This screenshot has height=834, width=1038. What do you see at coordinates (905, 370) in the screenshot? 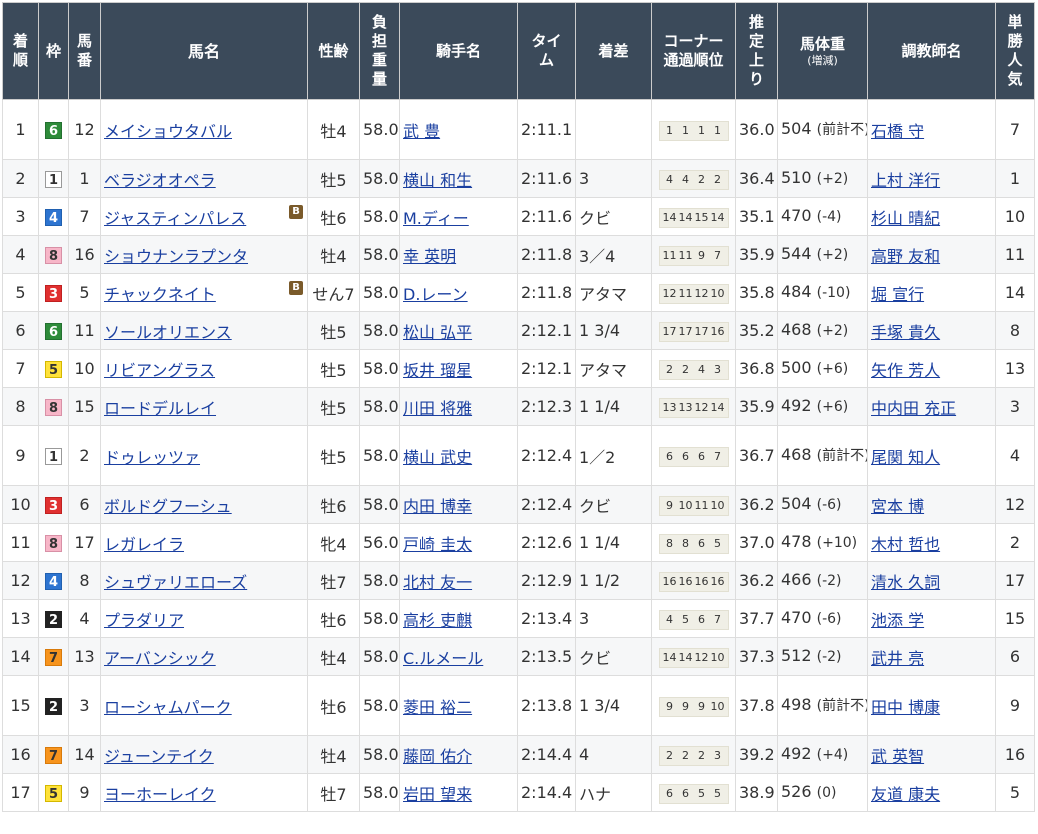
I see `trainer-link: 矢作 芳人` at bounding box center [905, 370].